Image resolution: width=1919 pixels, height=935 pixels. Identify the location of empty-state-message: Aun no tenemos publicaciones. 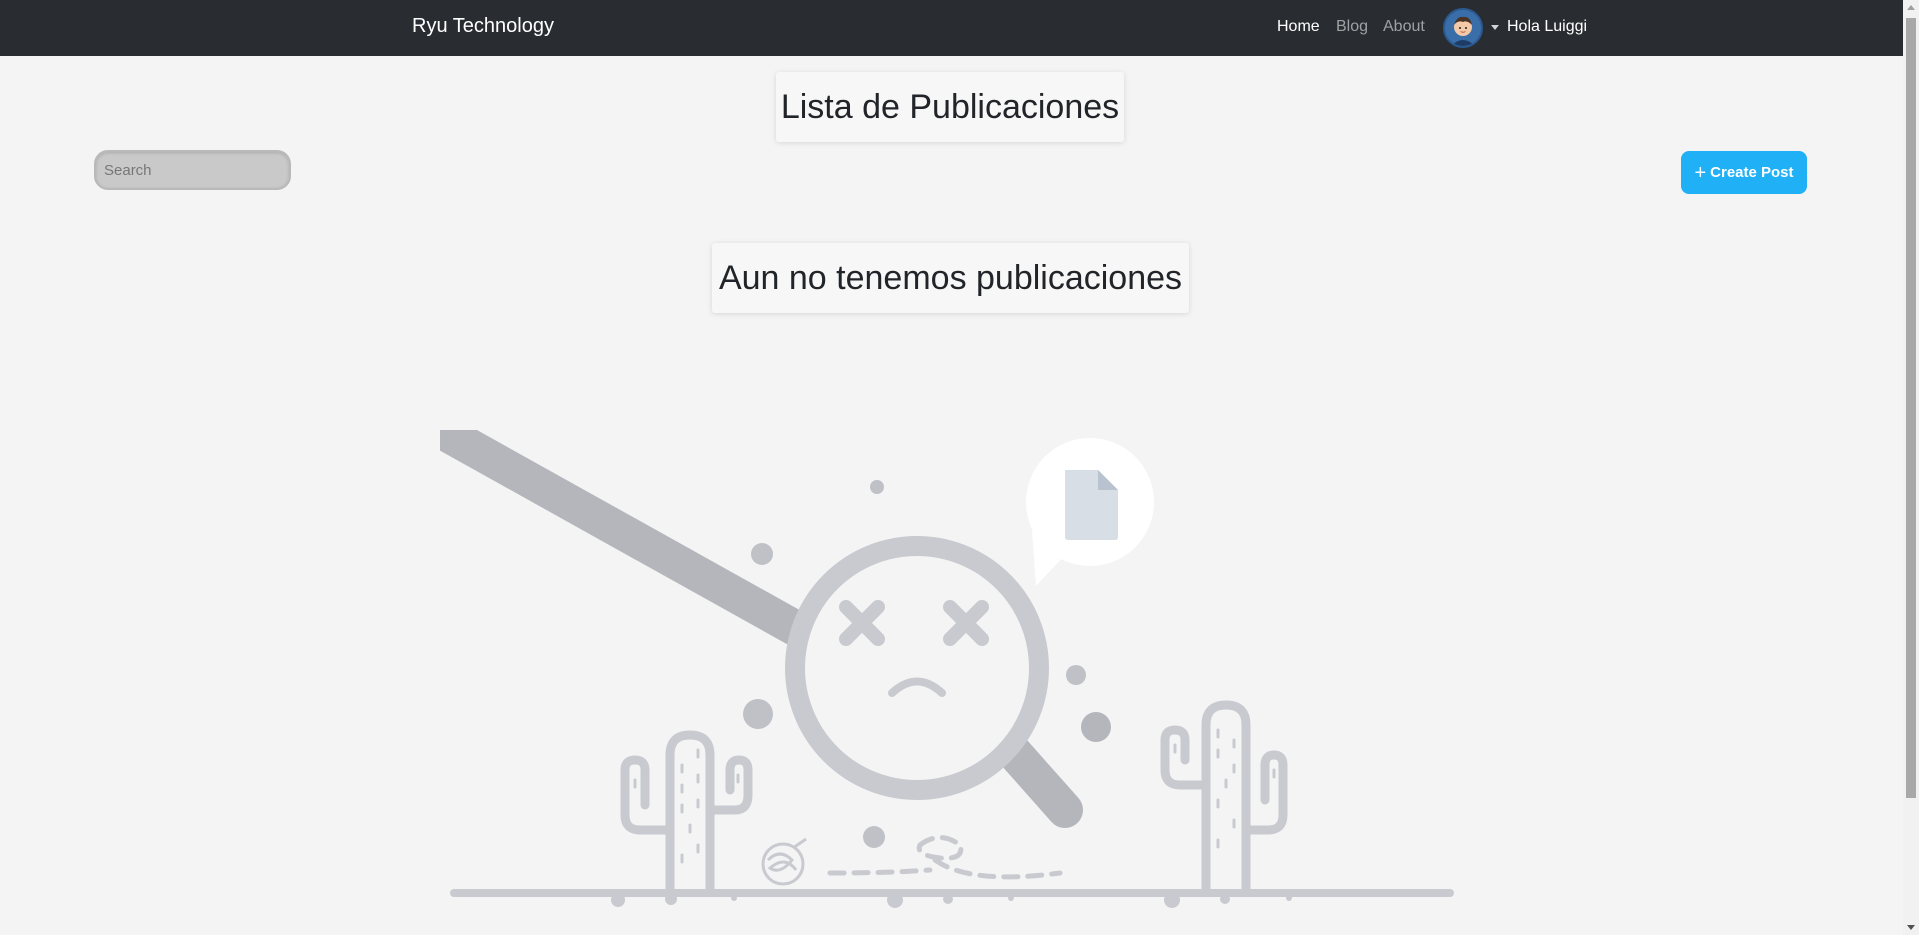
(950, 278).